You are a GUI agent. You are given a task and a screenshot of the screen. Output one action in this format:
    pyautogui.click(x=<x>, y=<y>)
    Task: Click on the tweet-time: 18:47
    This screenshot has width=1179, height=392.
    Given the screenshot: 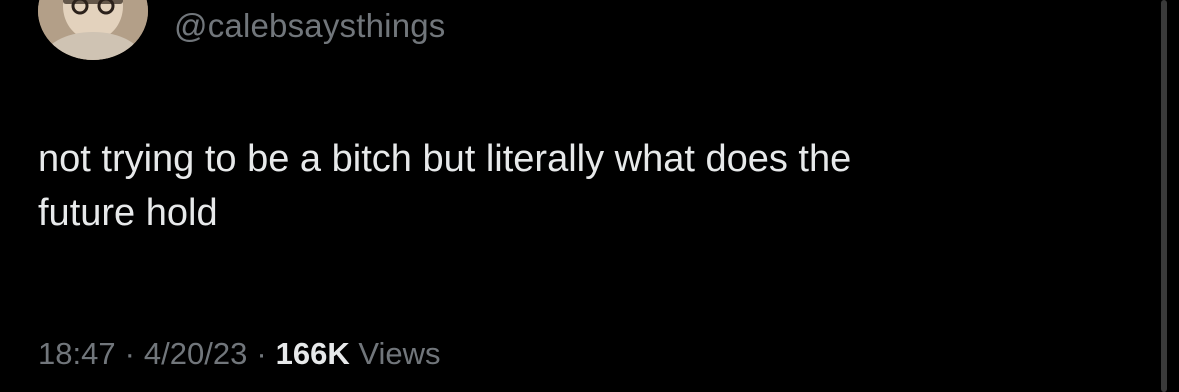 What is the action you would take?
    pyautogui.click(x=77, y=353)
    